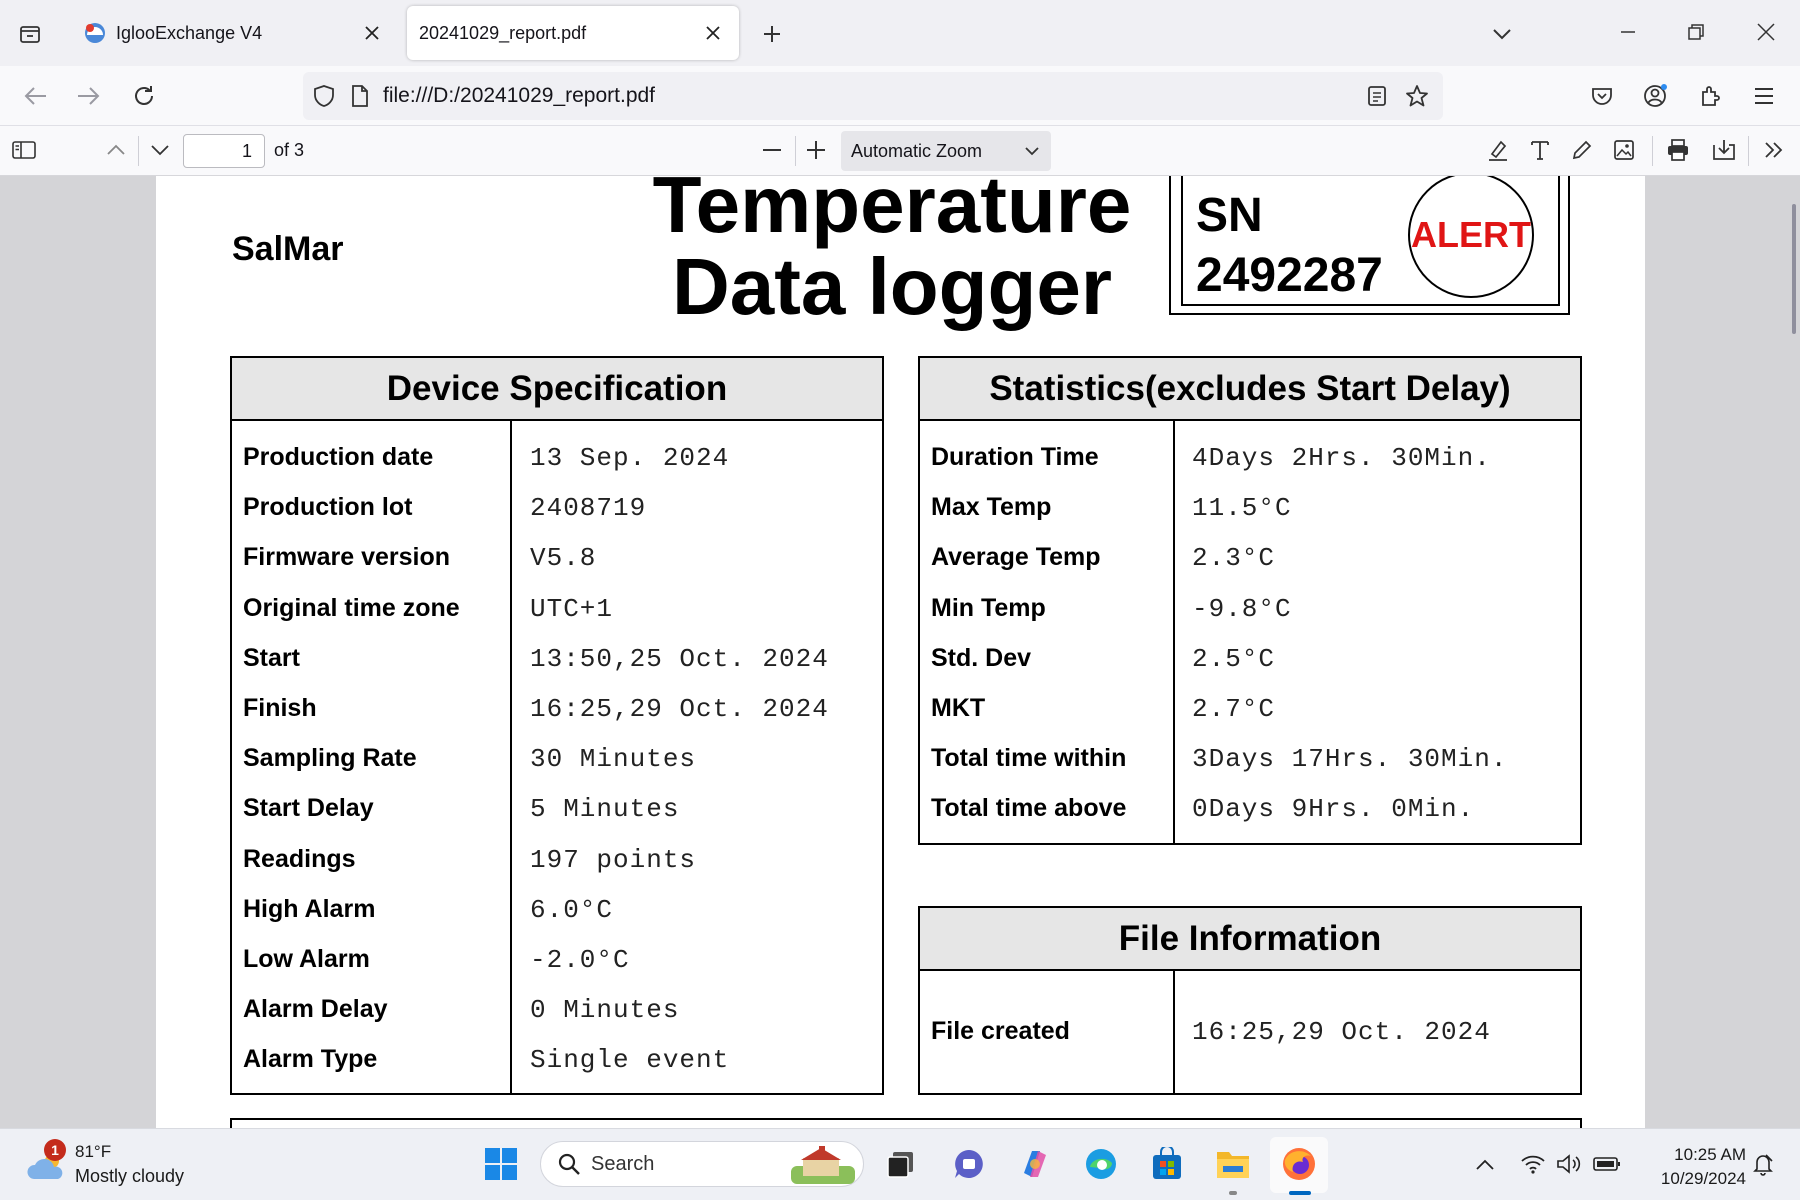 The image size is (1800, 1200). I want to click on table-row: Start Delay 5 Minutes, so click(557, 809).